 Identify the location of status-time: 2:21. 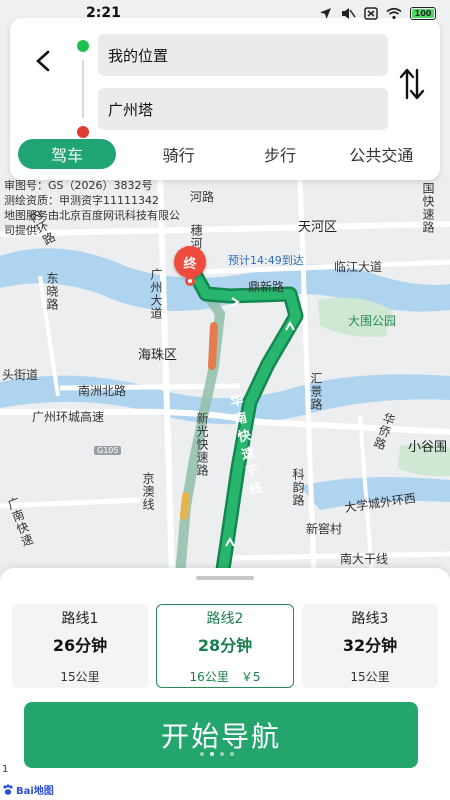
(103, 13).